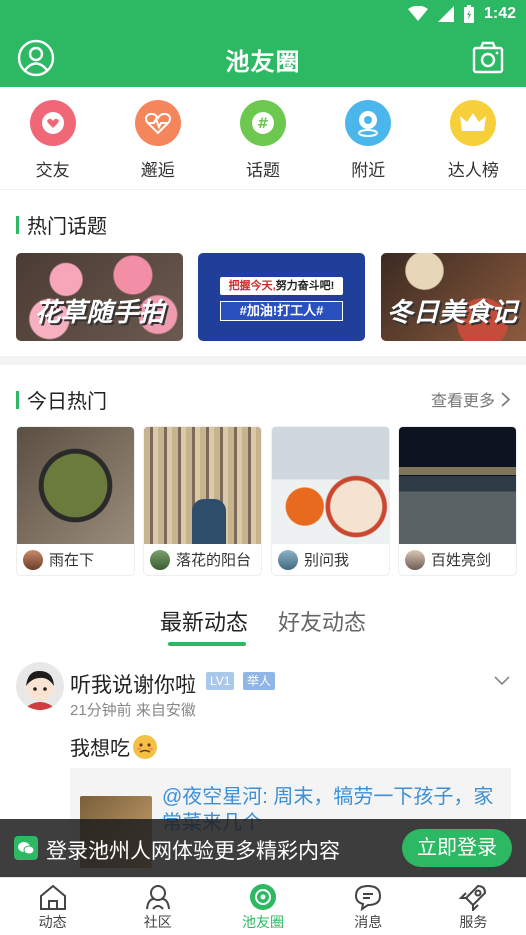 The height and width of the screenshot is (935, 526). I want to click on topic-card-food: 冬日美食记, so click(453, 297).